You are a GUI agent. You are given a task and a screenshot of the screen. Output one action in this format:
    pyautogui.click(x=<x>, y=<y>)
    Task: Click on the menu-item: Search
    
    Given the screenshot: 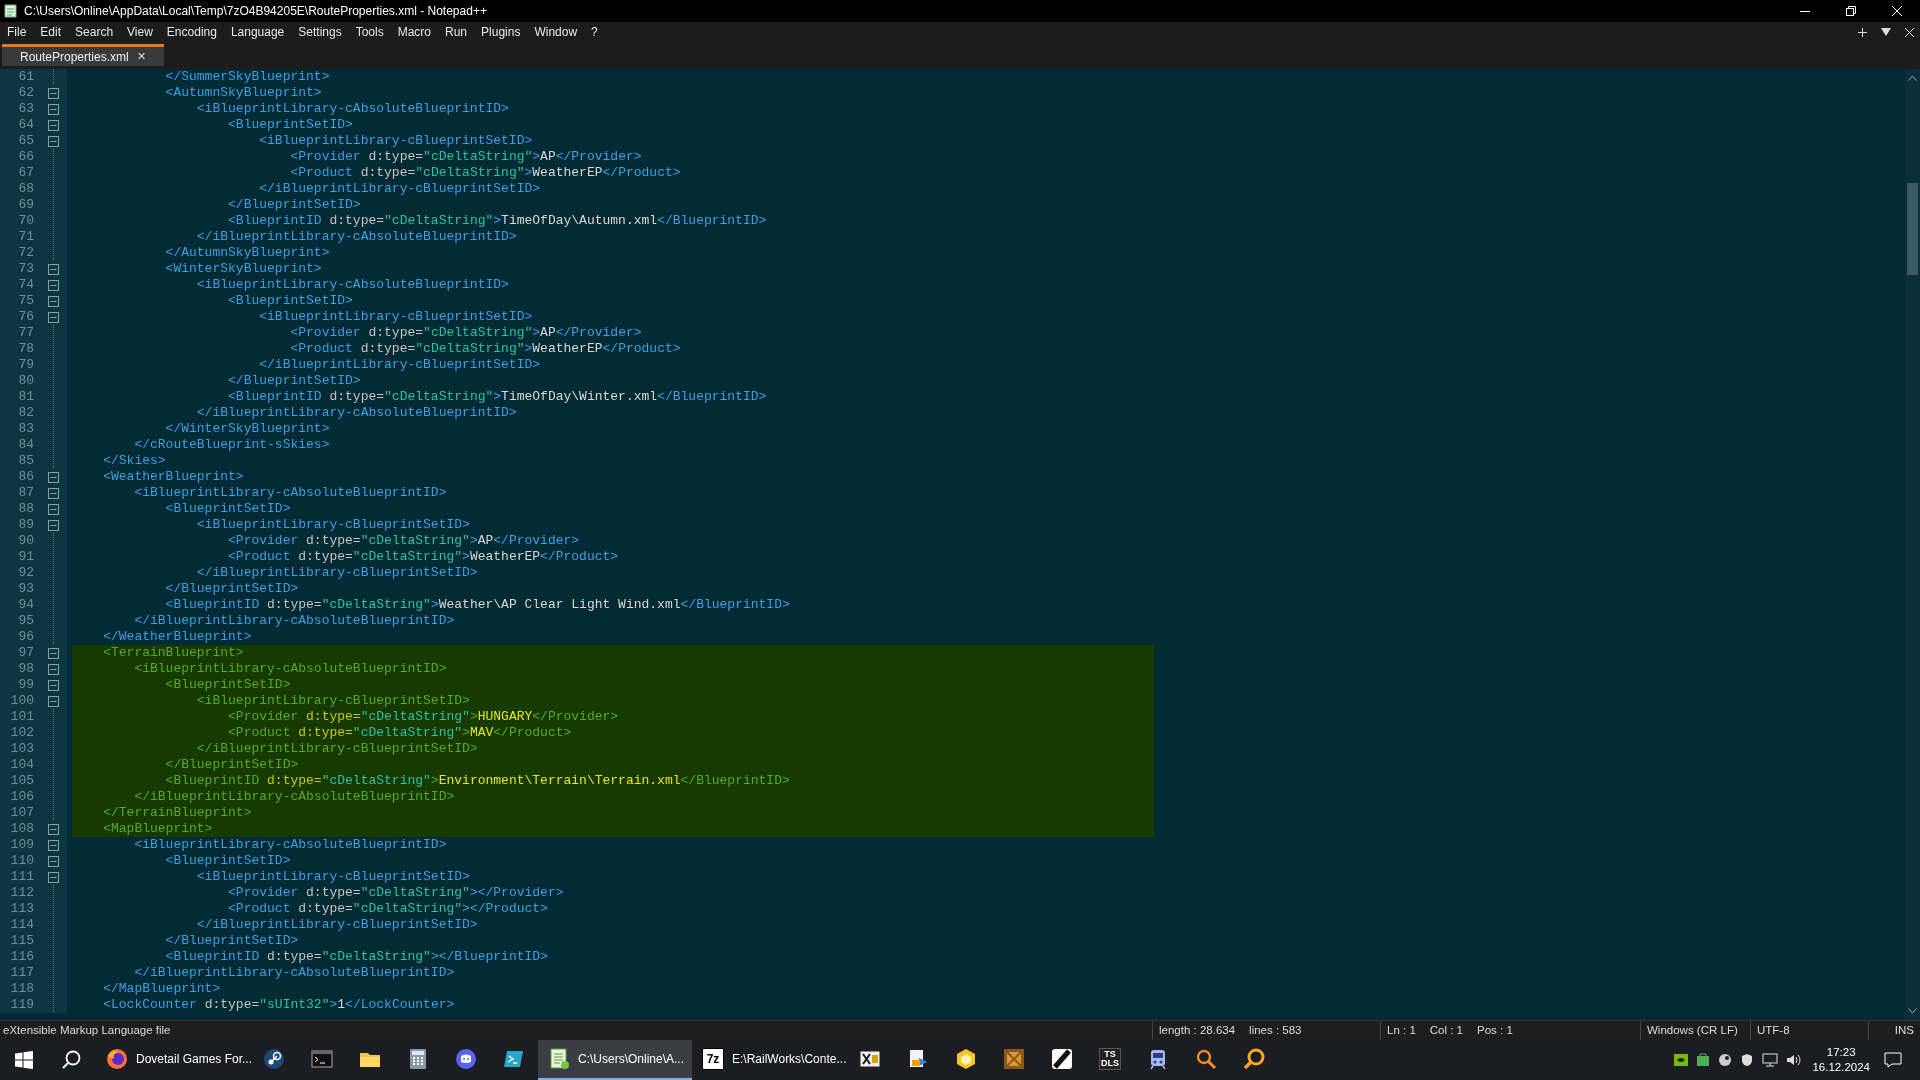 What is the action you would take?
    pyautogui.click(x=94, y=32)
    